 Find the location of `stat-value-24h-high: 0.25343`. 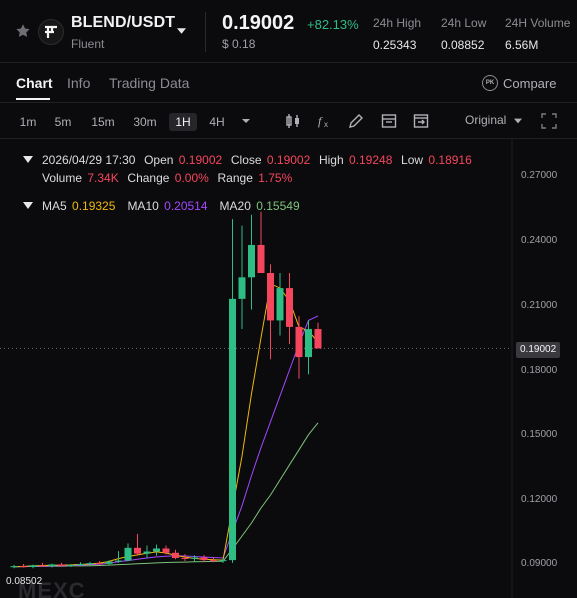

stat-value-24h-high: 0.25343 is located at coordinates (395, 45).